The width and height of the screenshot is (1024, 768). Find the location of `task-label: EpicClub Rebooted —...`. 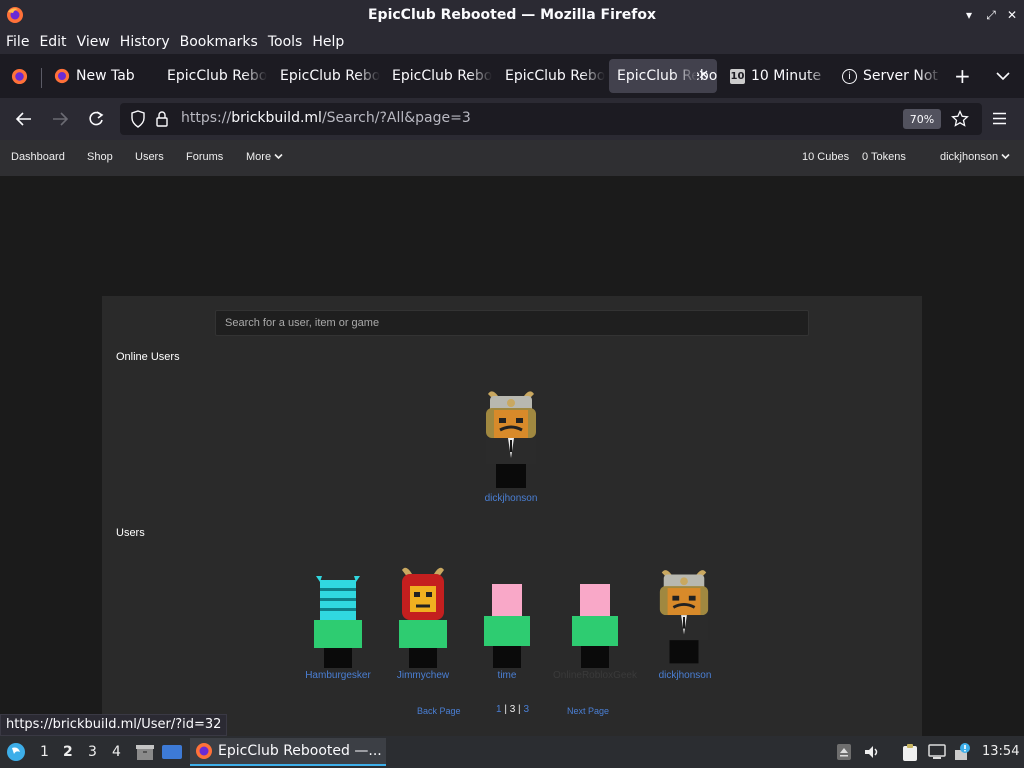

task-label: EpicClub Rebooted —... is located at coordinates (300, 751).